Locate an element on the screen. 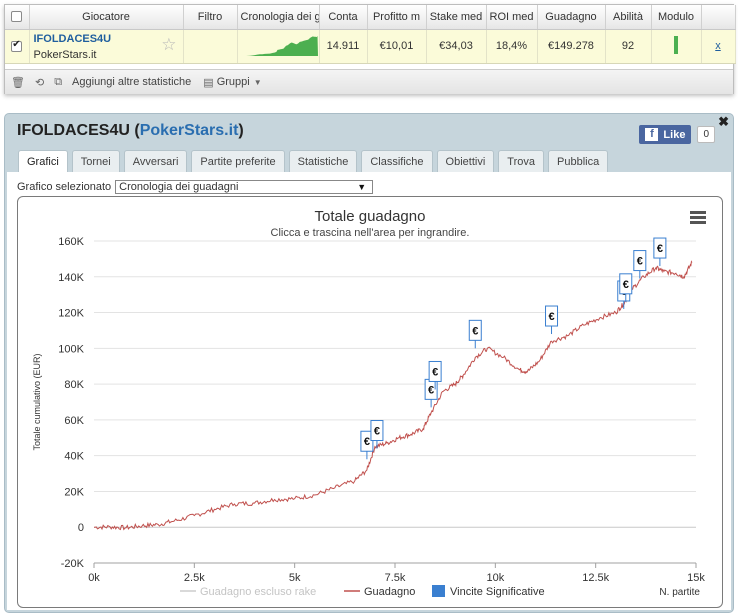 The image size is (738, 616). add-stats-icon: ⧉ is located at coordinates (58, 82).